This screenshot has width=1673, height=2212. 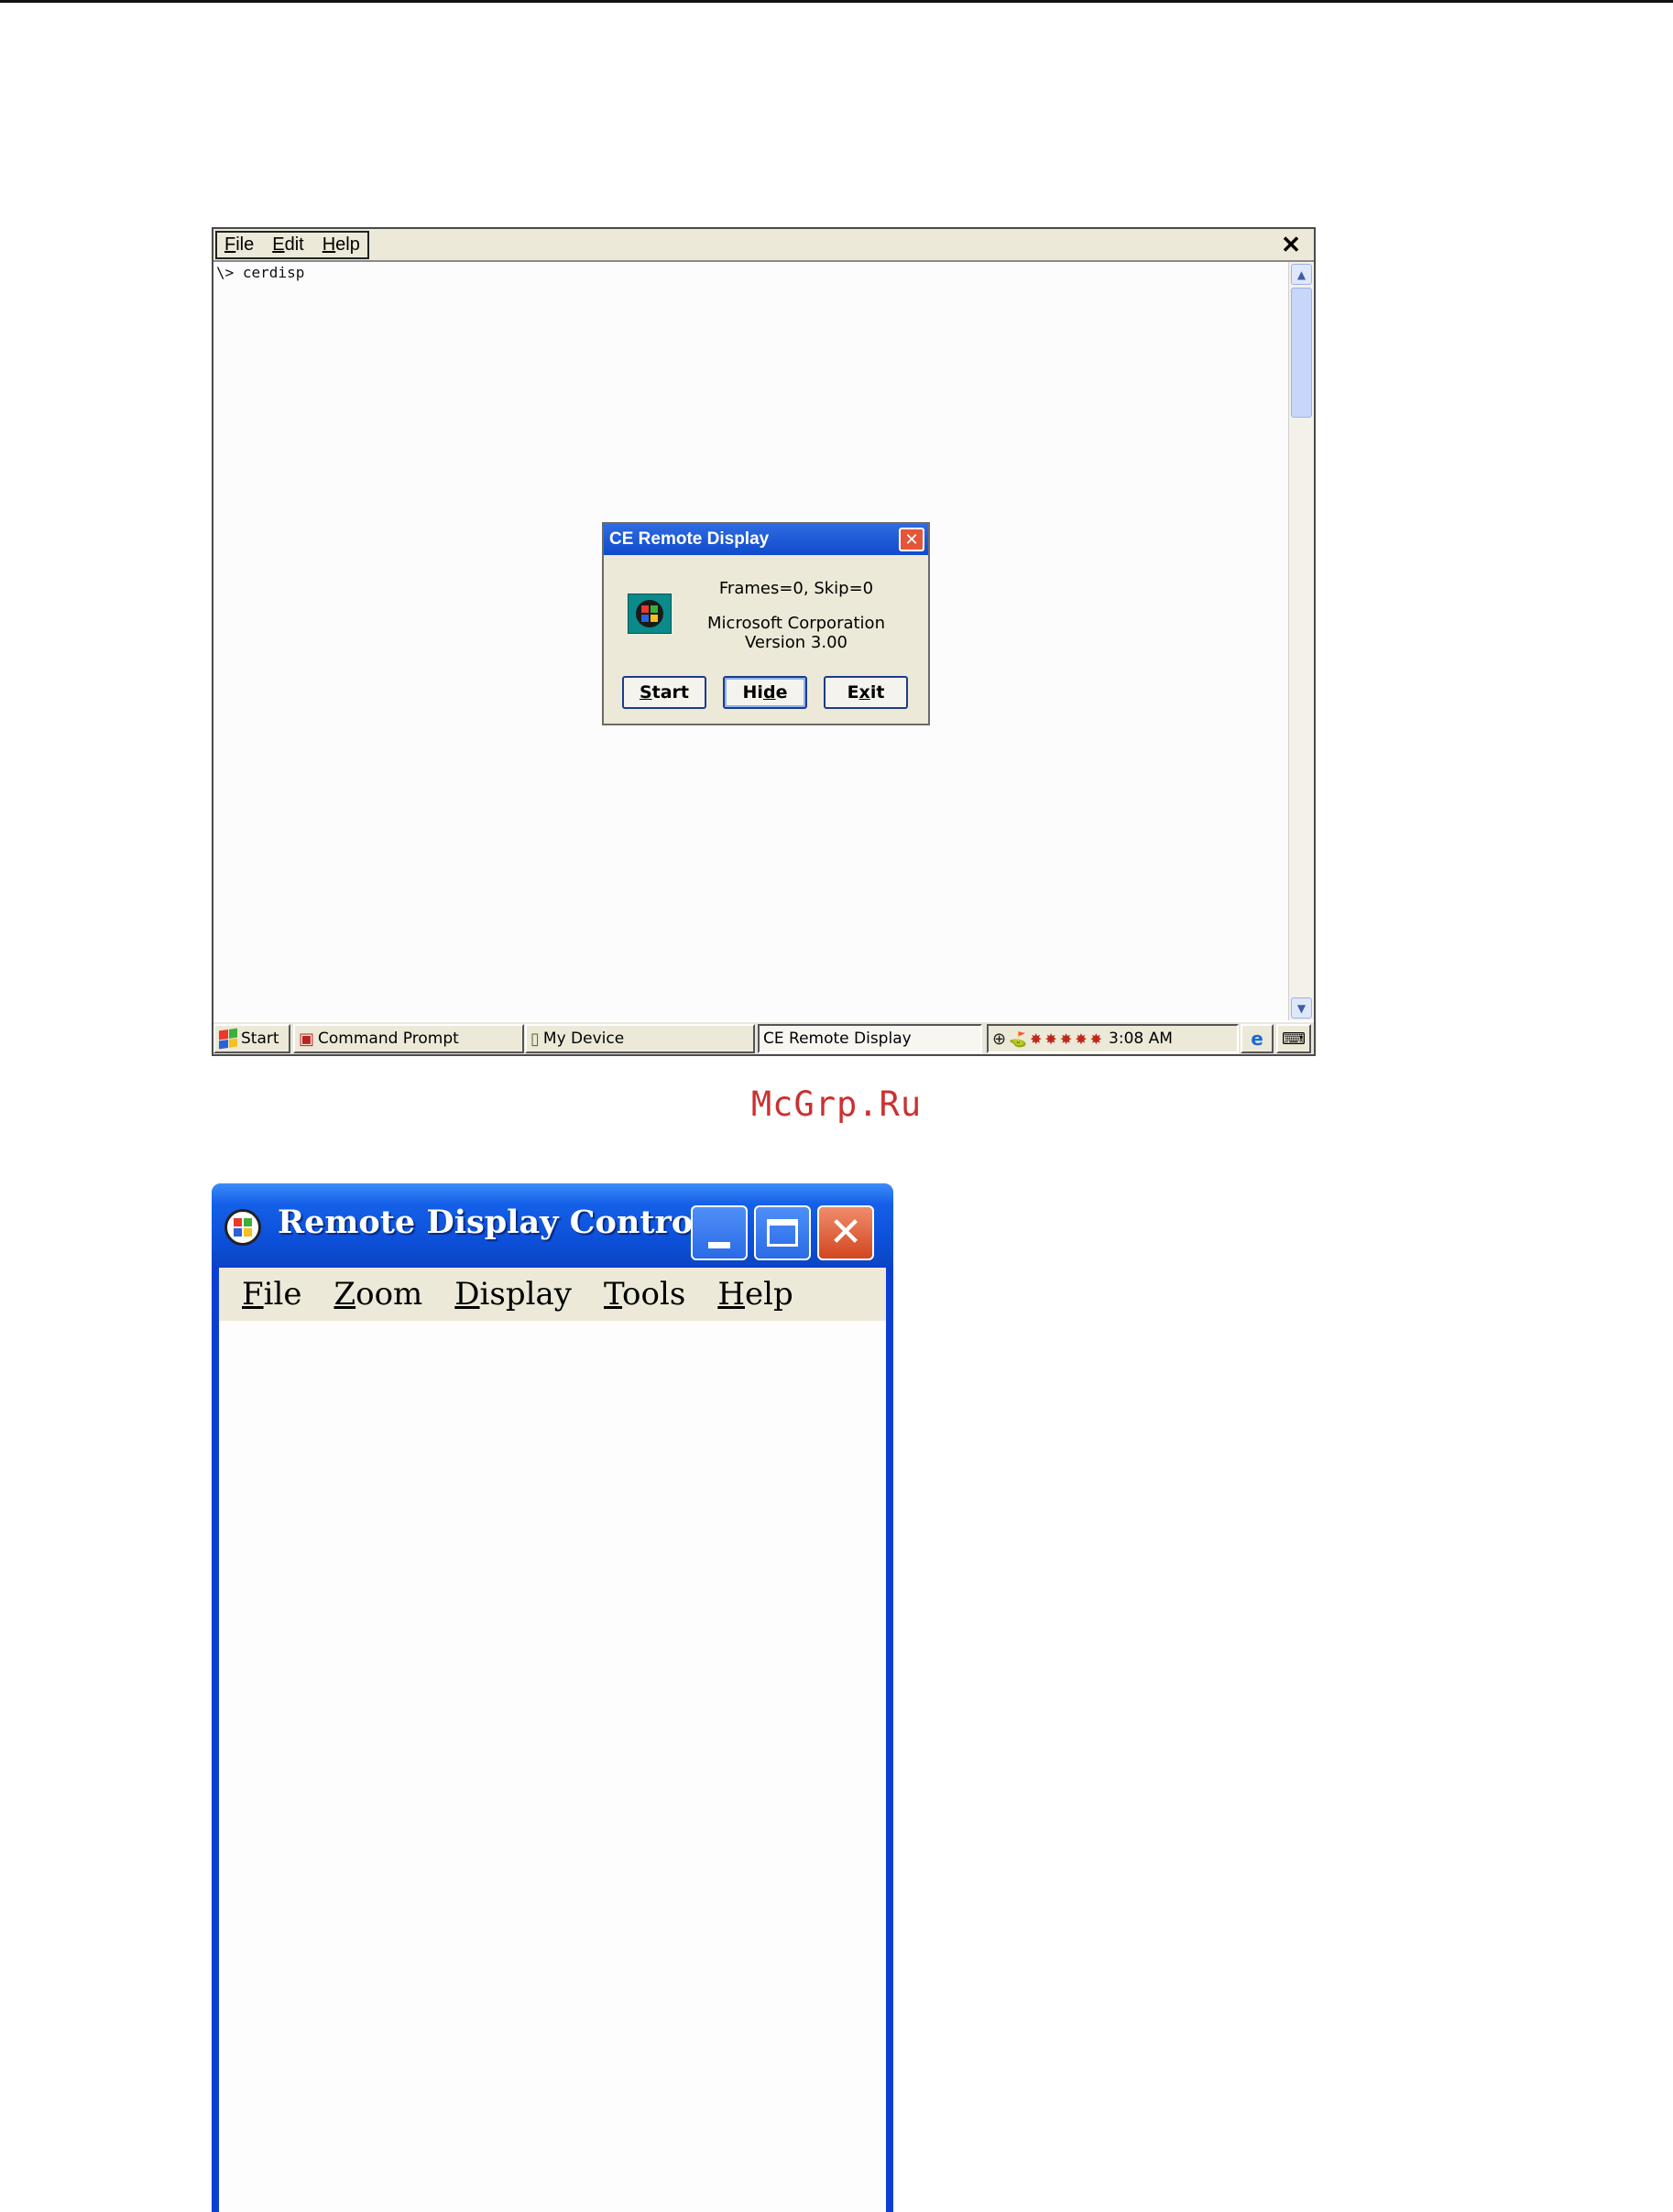 What do you see at coordinates (664, 692) in the screenshot?
I see `start-button: Start` at bounding box center [664, 692].